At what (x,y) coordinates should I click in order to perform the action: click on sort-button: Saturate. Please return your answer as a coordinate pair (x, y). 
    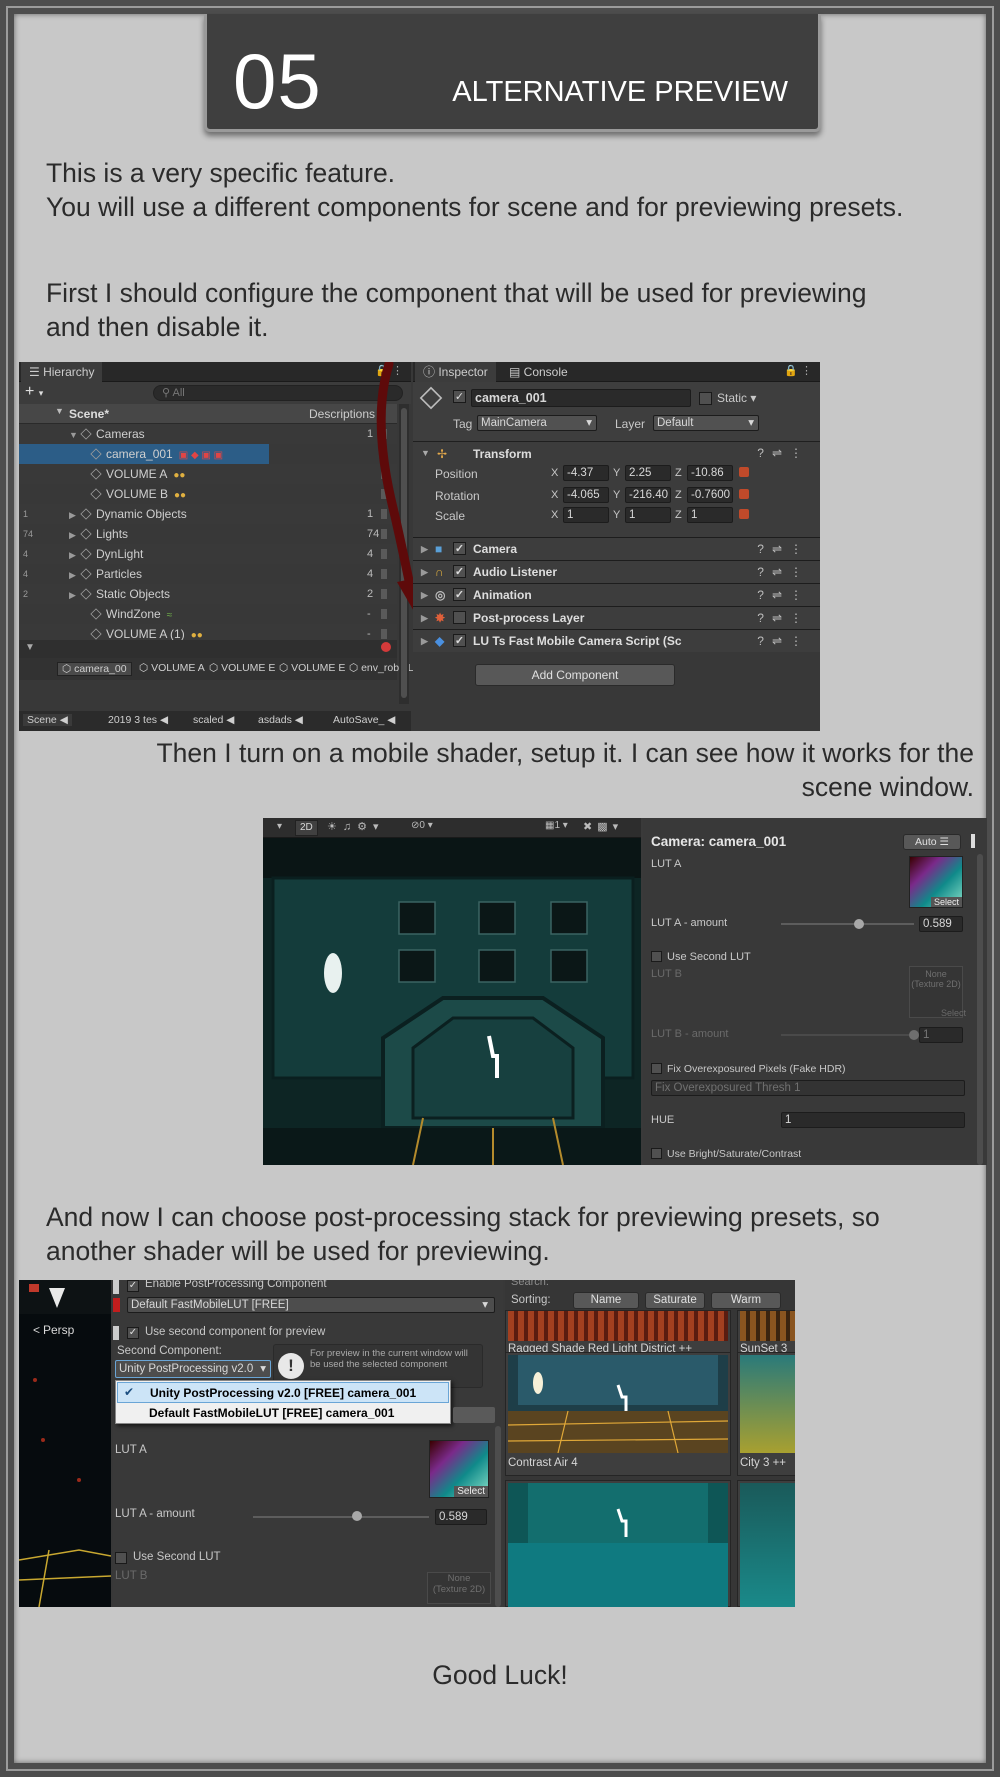
    Looking at the image, I should click on (675, 1300).